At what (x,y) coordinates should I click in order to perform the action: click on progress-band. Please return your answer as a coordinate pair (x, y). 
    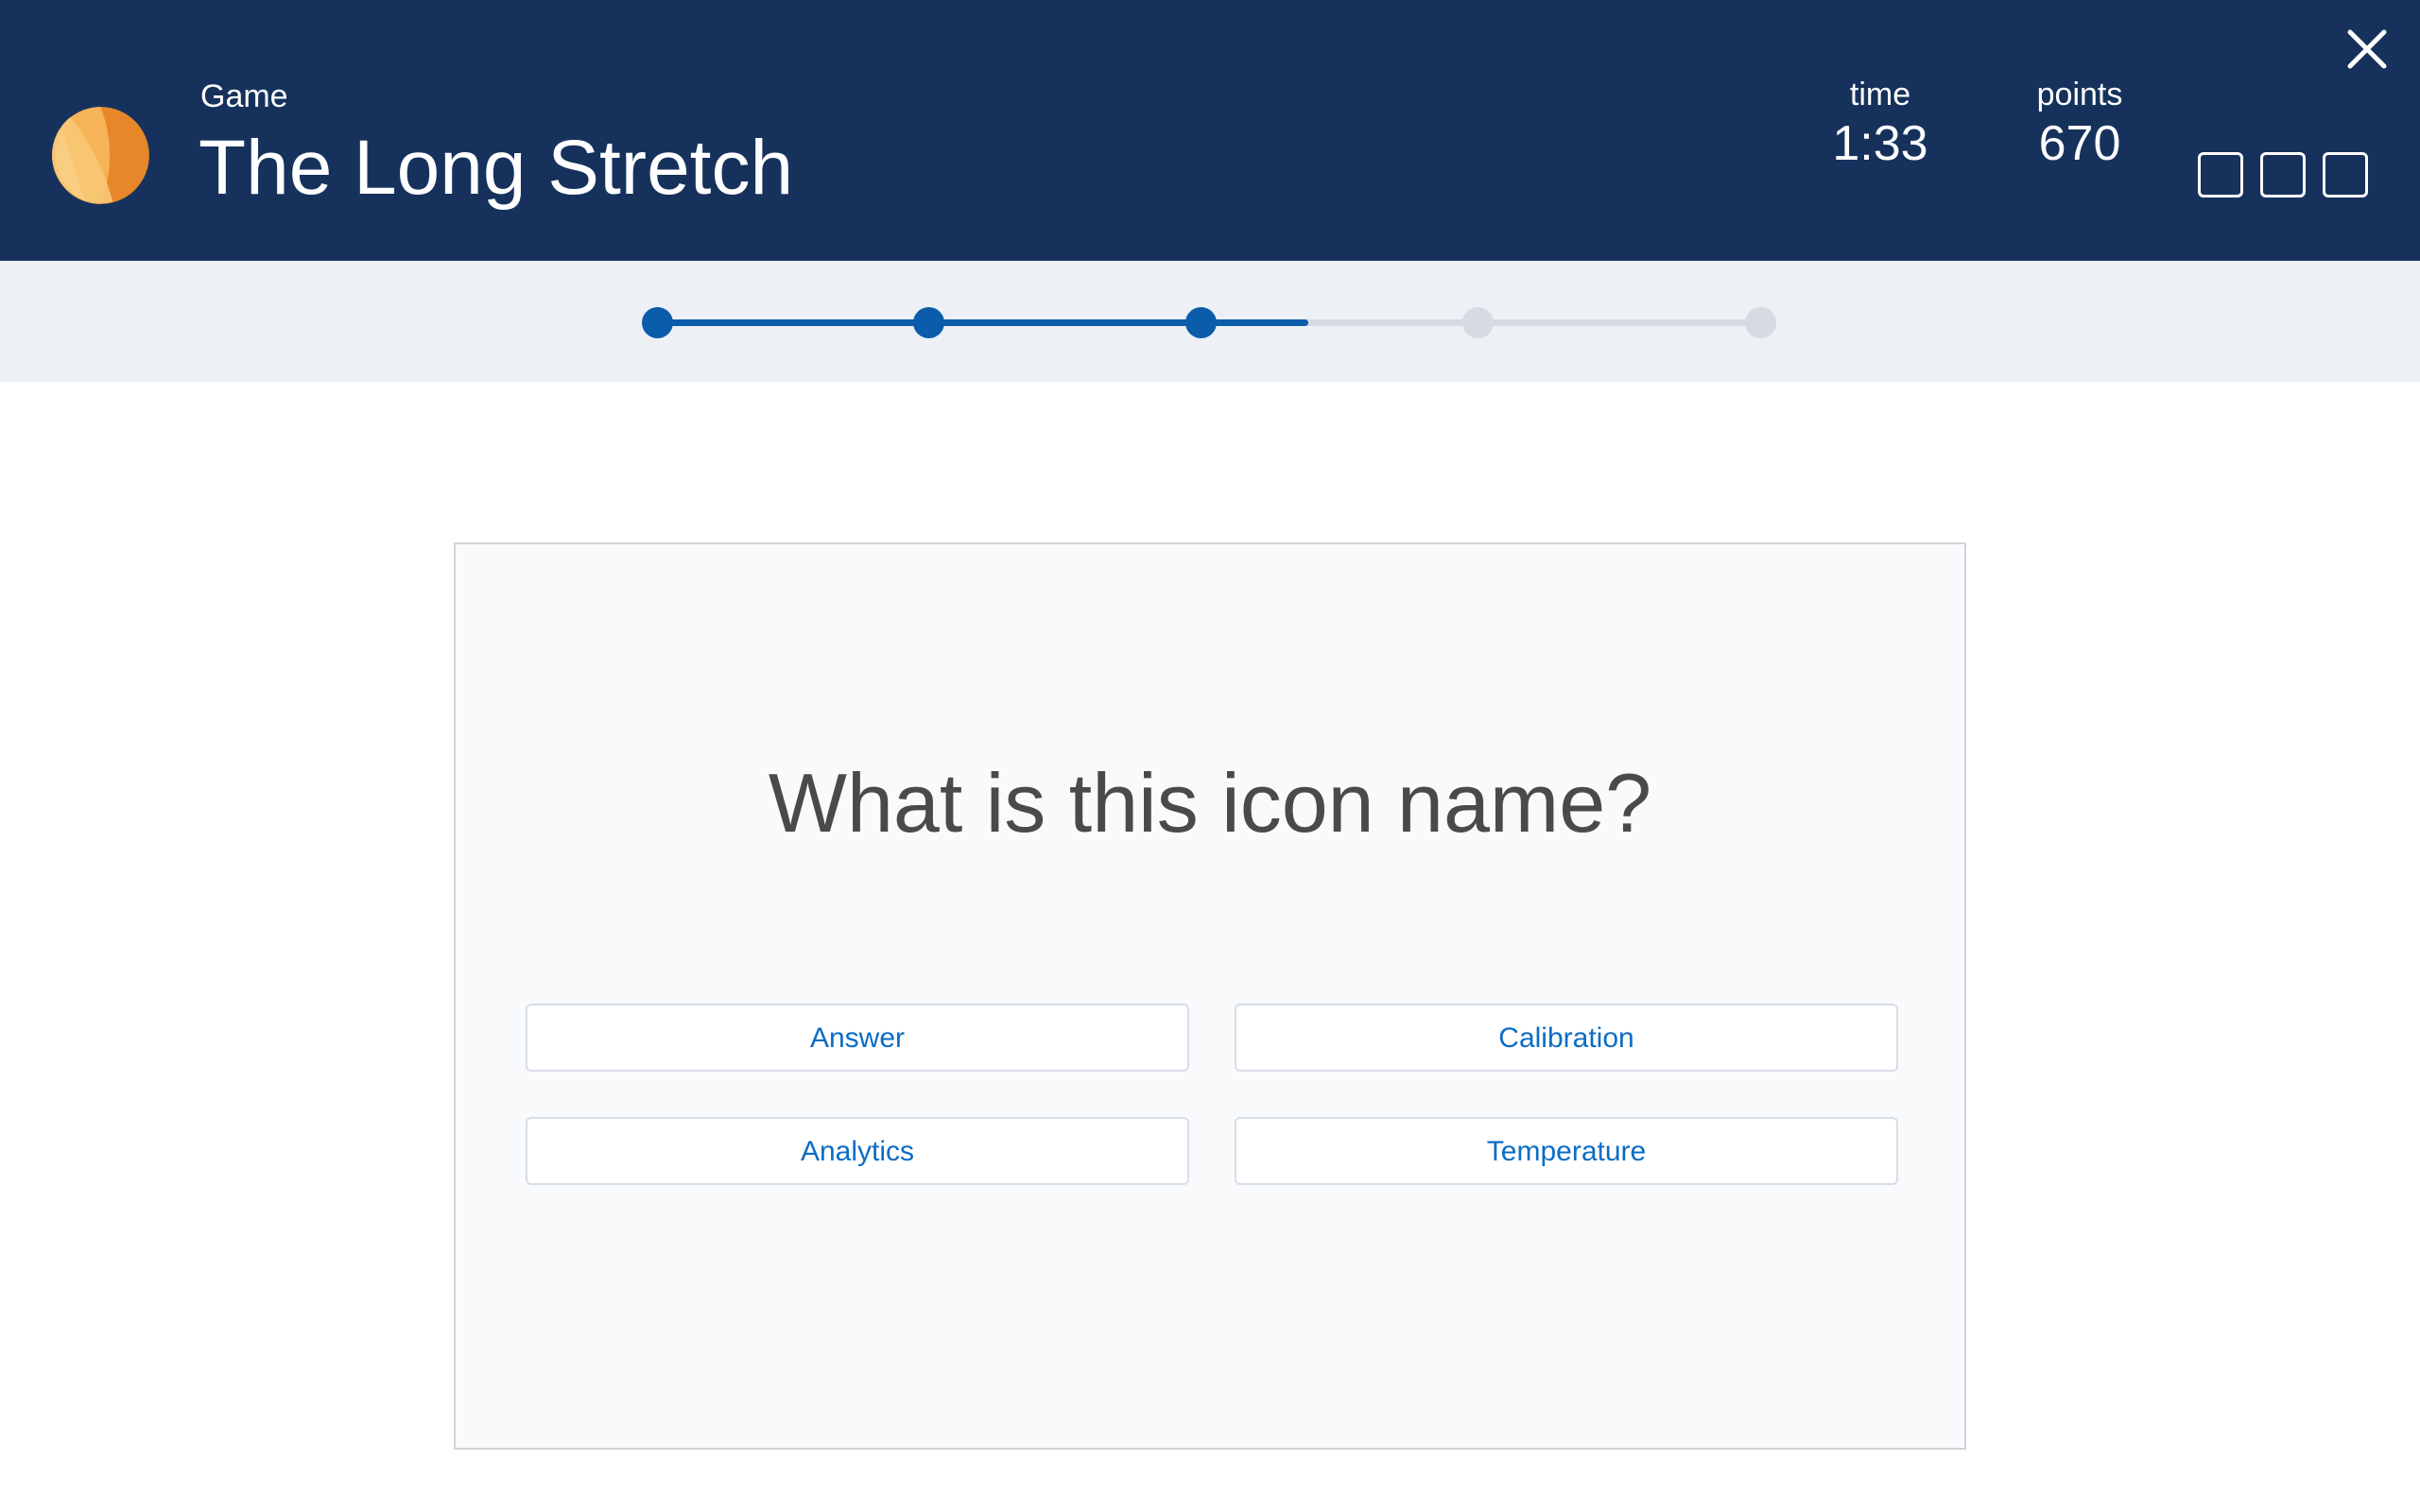
    Looking at the image, I should click on (1210, 321).